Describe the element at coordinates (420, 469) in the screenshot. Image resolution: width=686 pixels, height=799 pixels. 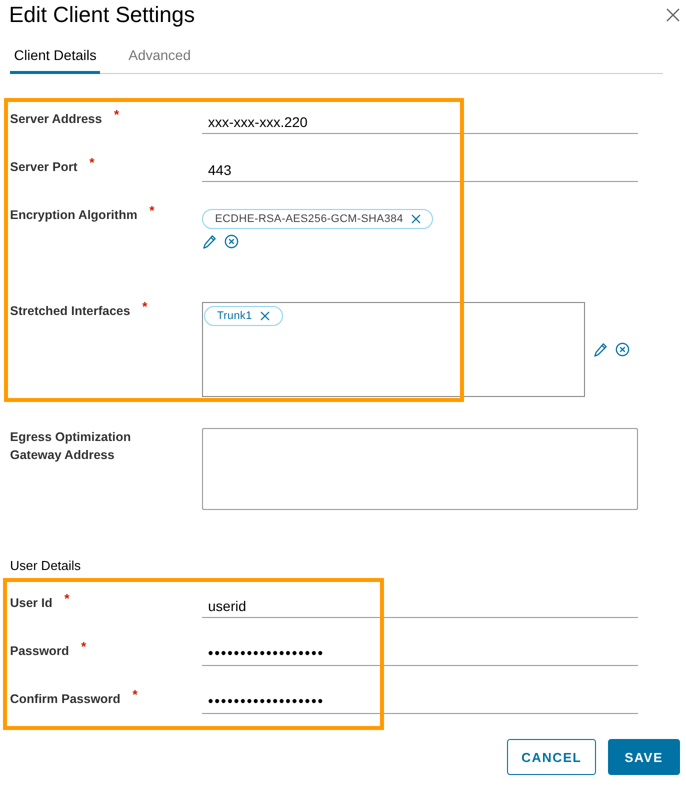
I see `textarea-field` at that location.